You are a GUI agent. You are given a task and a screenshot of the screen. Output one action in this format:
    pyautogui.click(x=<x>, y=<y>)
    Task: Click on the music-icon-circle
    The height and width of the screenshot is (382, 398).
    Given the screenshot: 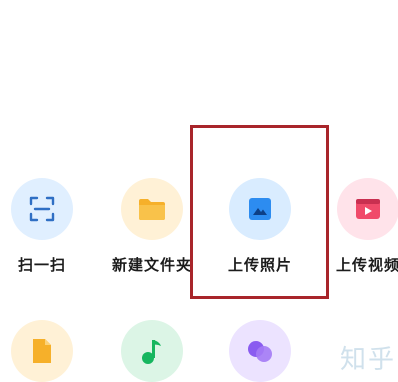 What is the action you would take?
    pyautogui.click(x=152, y=351)
    